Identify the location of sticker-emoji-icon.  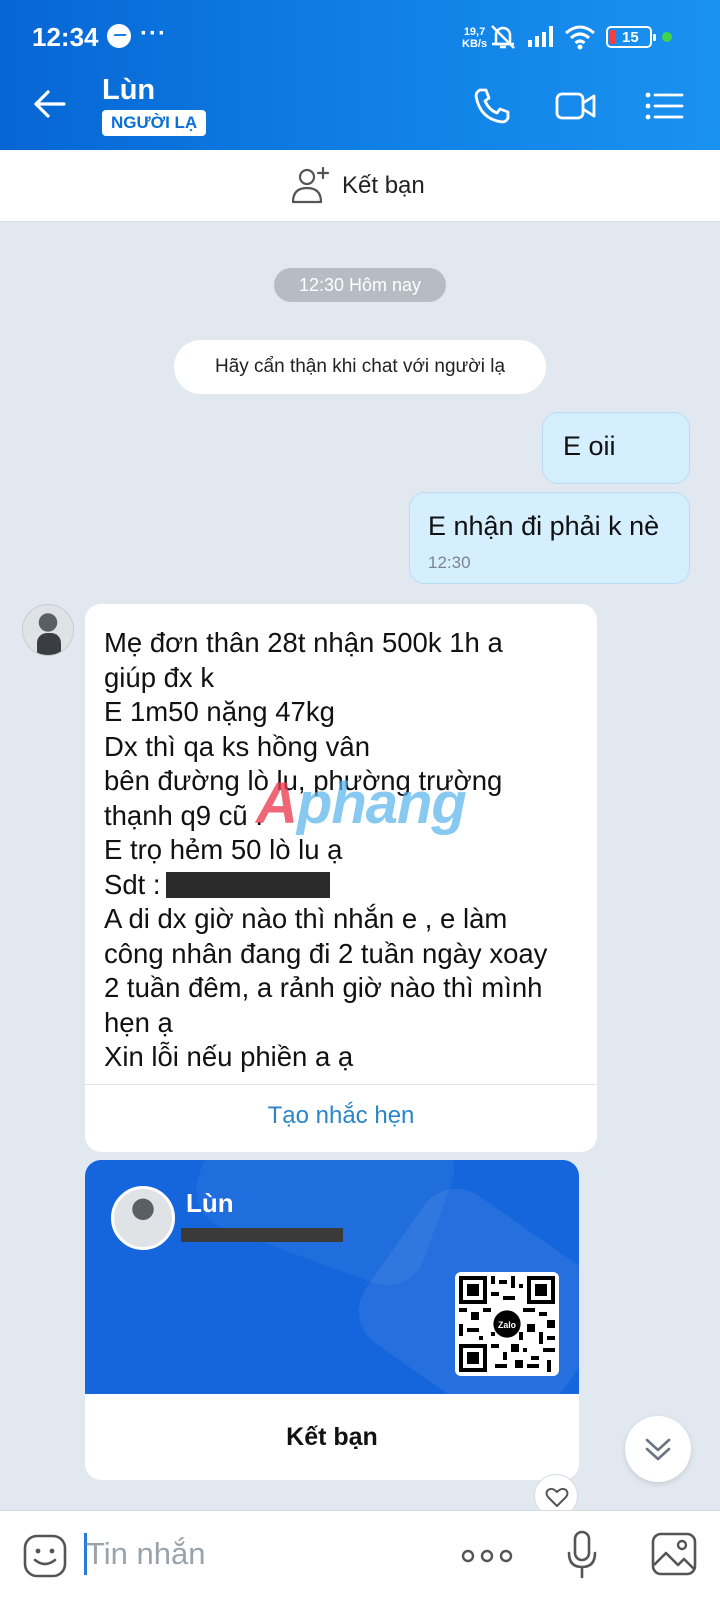
(45, 1556).